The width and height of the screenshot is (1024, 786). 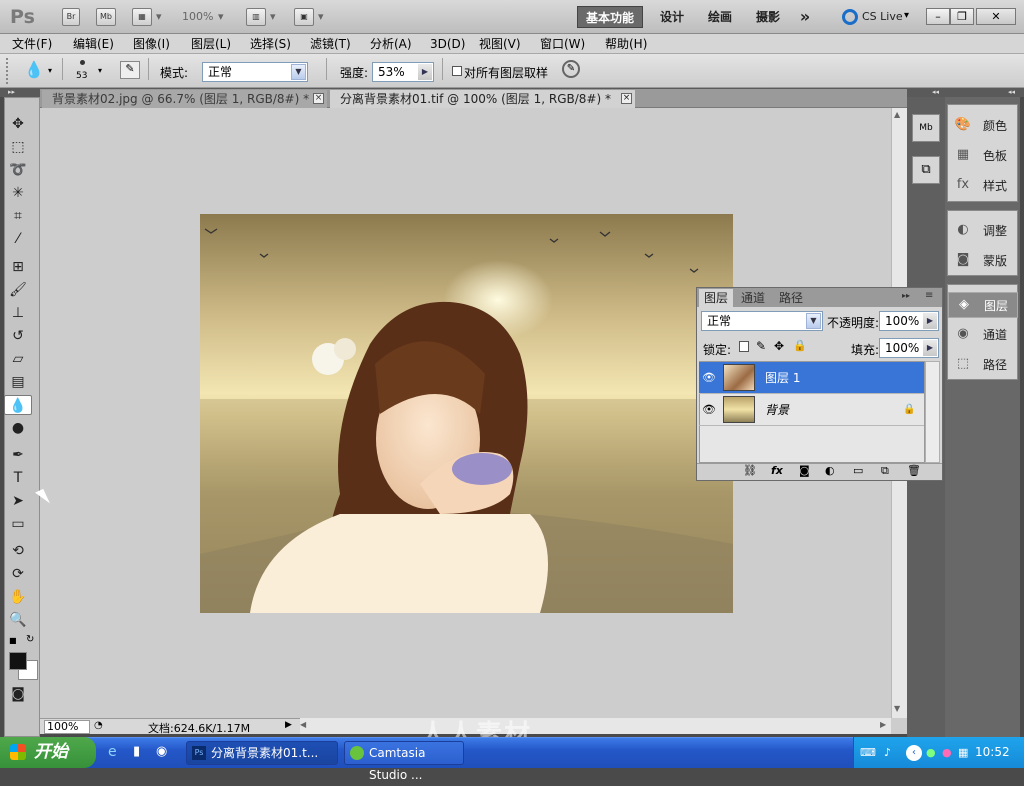 I want to click on menu-view: 视图(V), so click(x=500, y=44).